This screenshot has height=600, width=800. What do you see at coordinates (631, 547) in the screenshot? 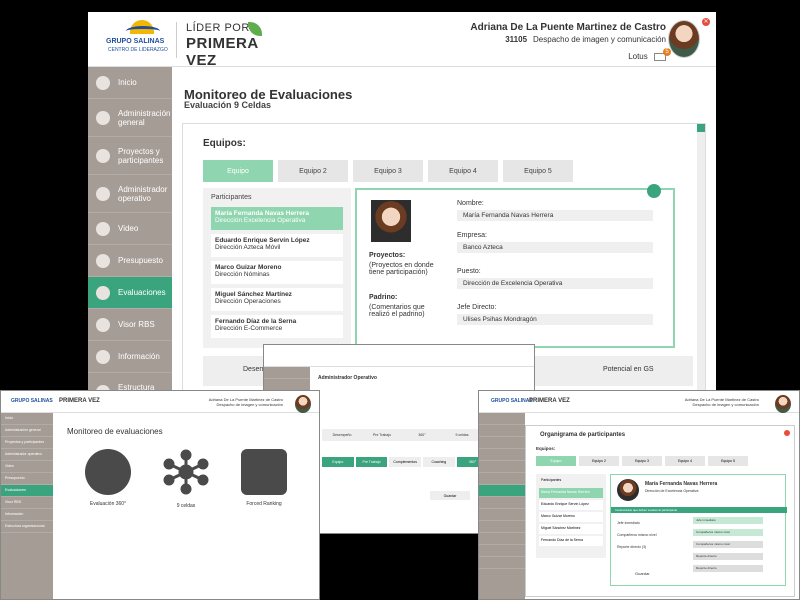
I see `check-item: Reporte directo (3)` at bounding box center [631, 547].